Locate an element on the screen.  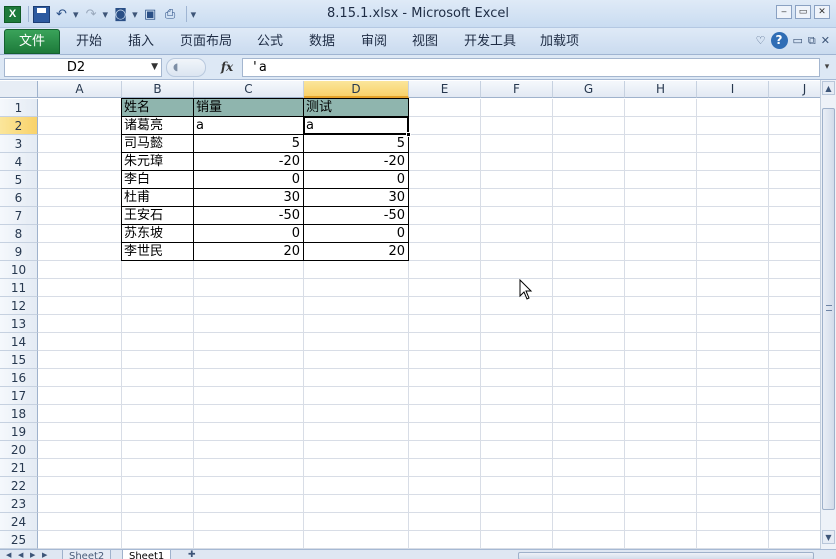
row-header-13: 13 is located at coordinates (19, 324).